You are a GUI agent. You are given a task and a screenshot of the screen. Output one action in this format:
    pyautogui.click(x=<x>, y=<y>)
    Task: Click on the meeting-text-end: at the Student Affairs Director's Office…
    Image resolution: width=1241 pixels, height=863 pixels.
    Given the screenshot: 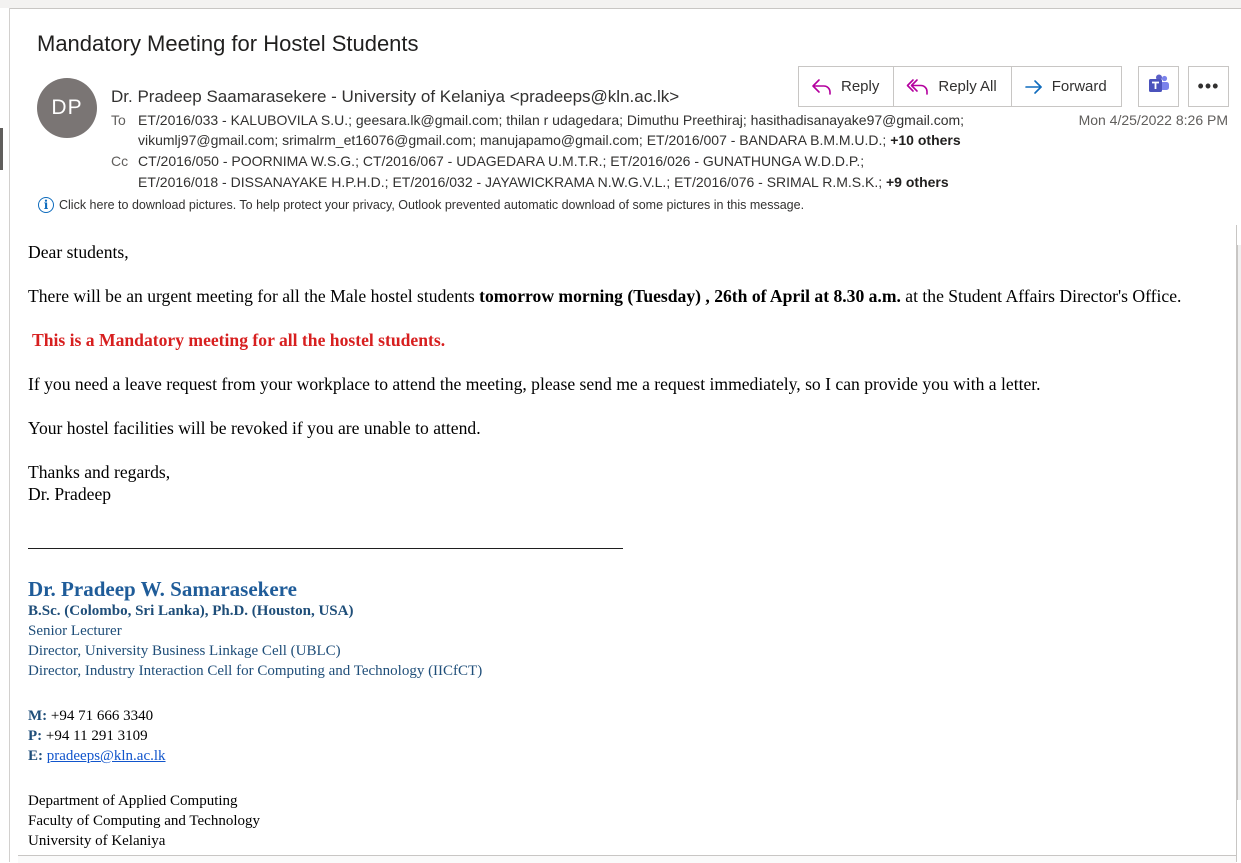 What is the action you would take?
    pyautogui.click(x=1041, y=296)
    